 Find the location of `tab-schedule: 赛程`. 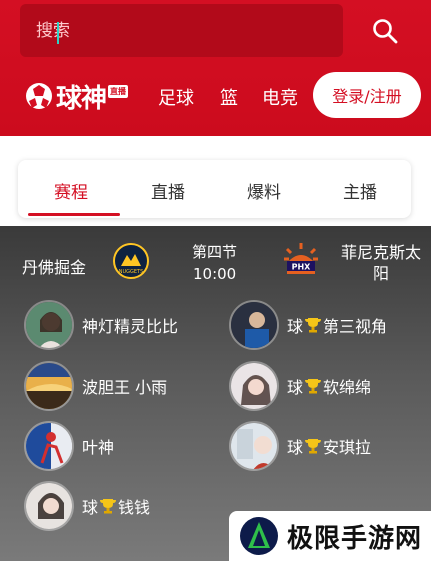

tab-schedule: 赛程 is located at coordinates (71, 190).